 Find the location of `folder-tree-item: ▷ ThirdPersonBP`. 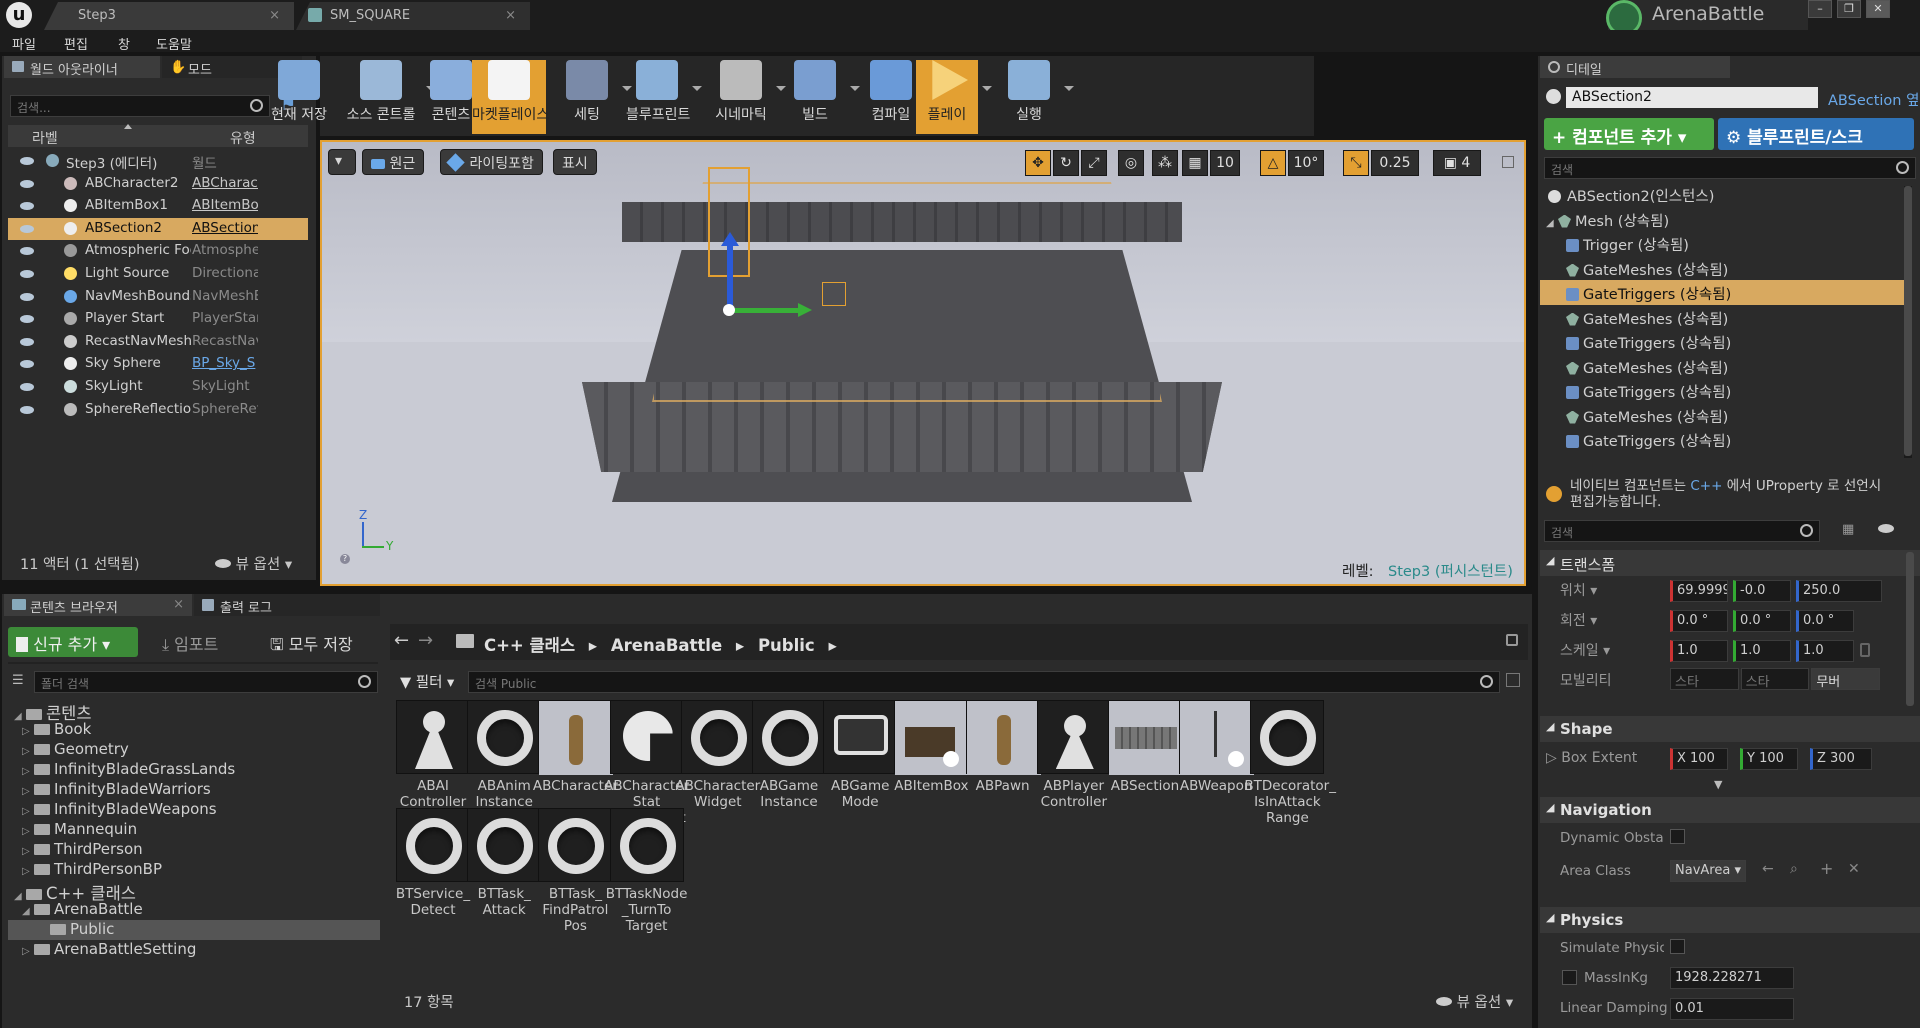

folder-tree-item: ▷ ThirdPersonBP is located at coordinates (194, 870).